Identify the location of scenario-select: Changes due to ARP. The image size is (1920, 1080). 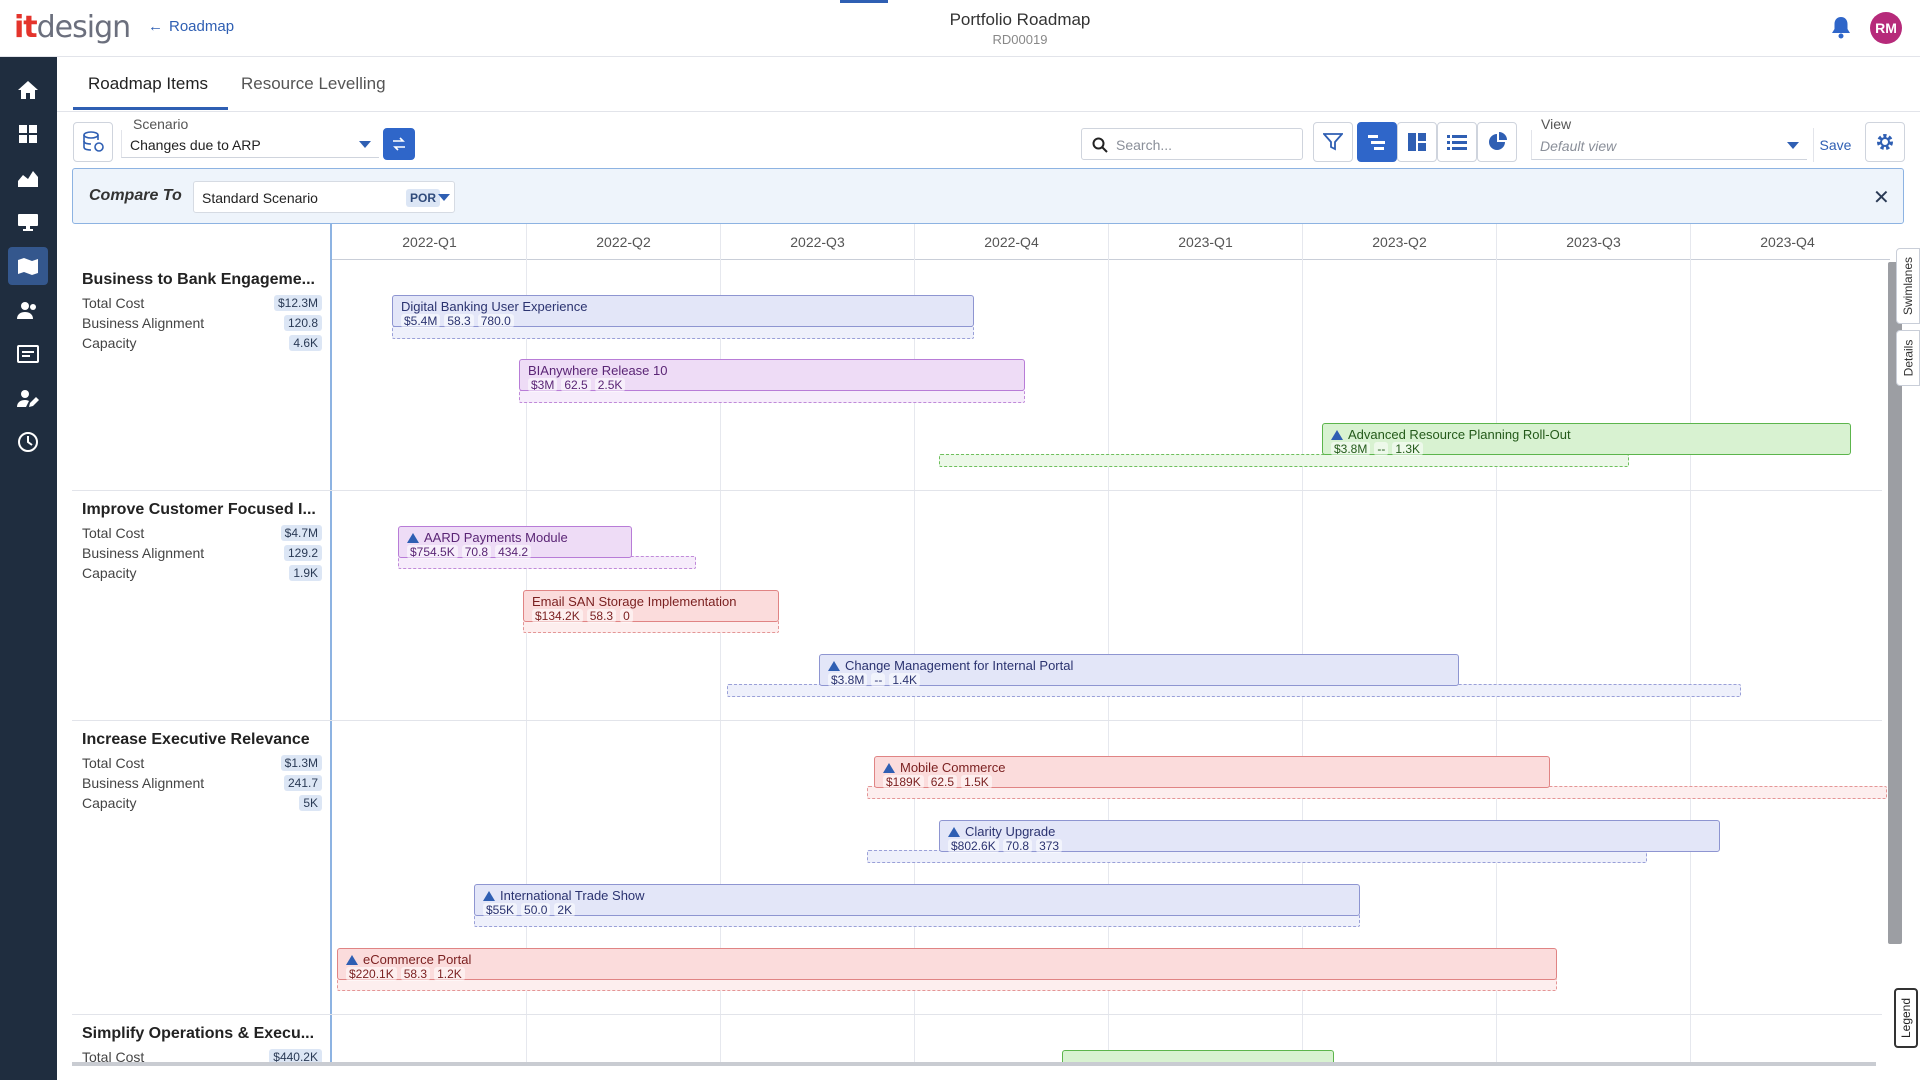
(250, 144).